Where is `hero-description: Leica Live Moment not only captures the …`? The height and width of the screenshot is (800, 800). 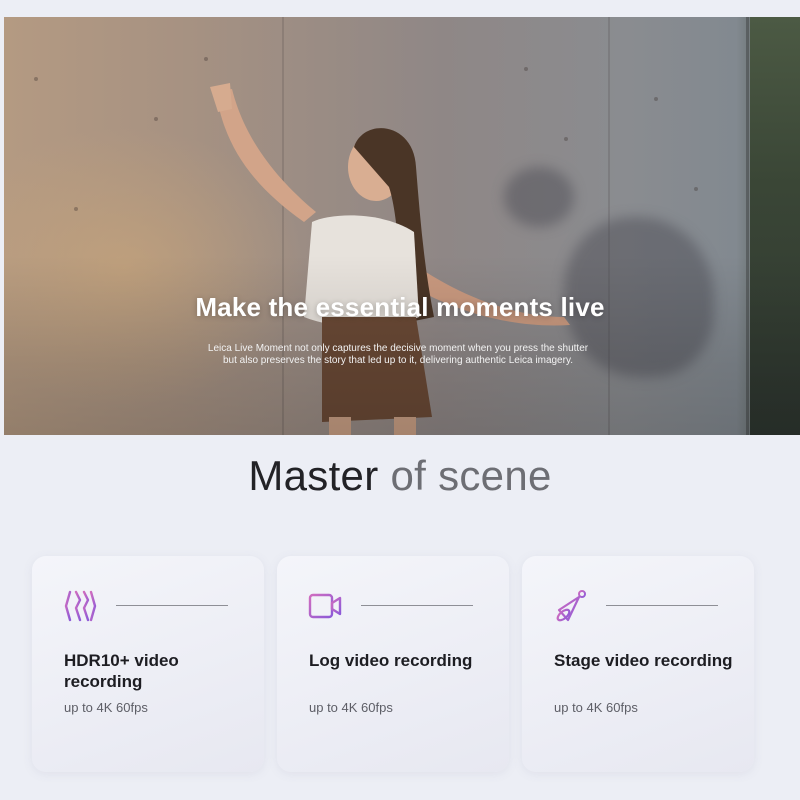 hero-description: Leica Live Moment not only captures the … is located at coordinates (398, 354).